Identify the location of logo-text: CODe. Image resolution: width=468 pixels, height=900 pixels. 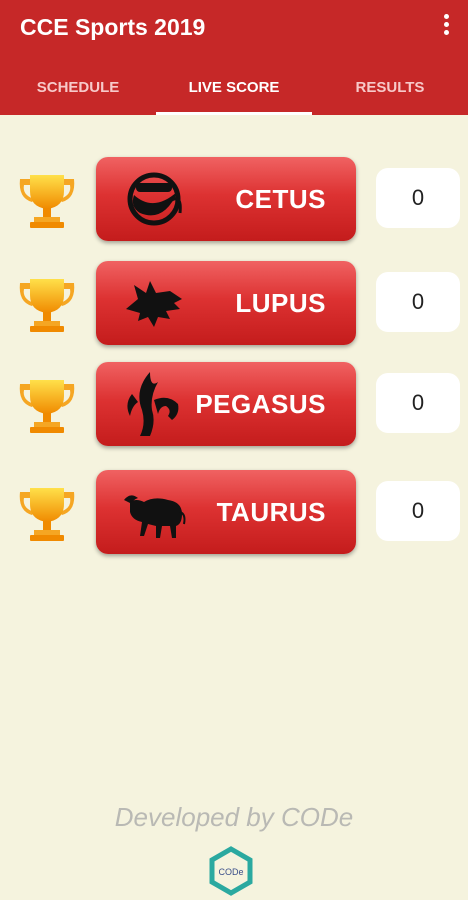
(230, 872).